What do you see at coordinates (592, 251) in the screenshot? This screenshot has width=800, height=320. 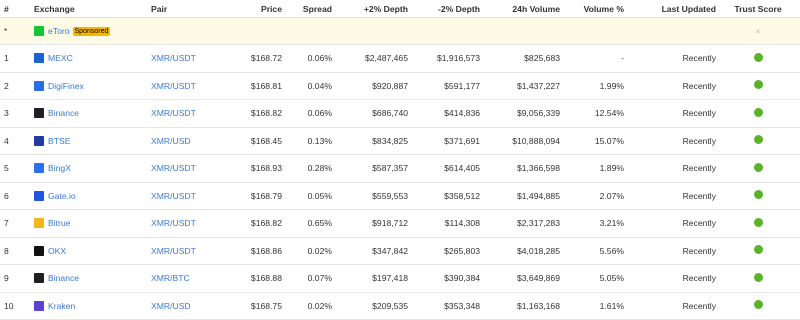 I see `volume-pct-cell: 5.56%` at bounding box center [592, 251].